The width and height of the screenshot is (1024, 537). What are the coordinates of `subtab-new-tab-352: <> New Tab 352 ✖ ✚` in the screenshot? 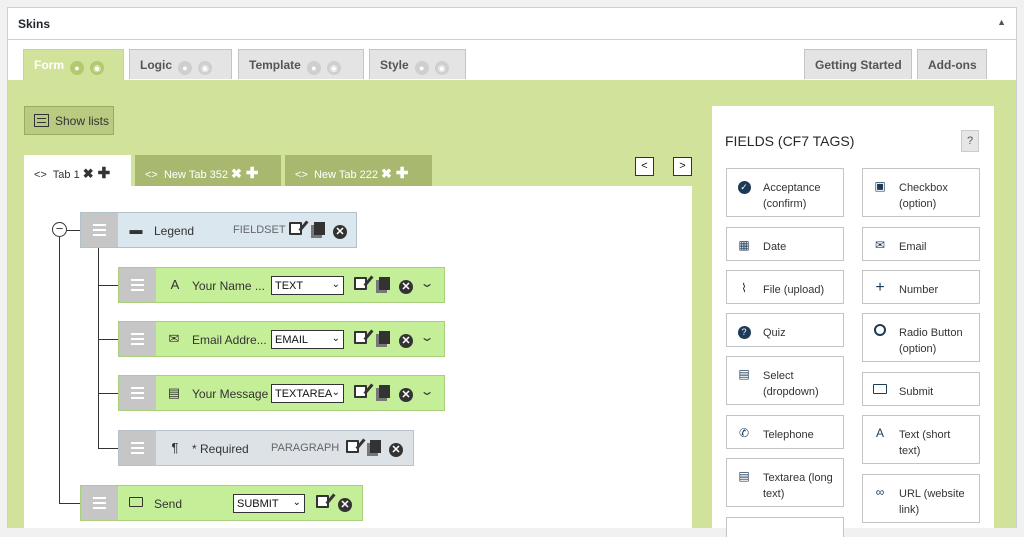 It's located at (208, 170).